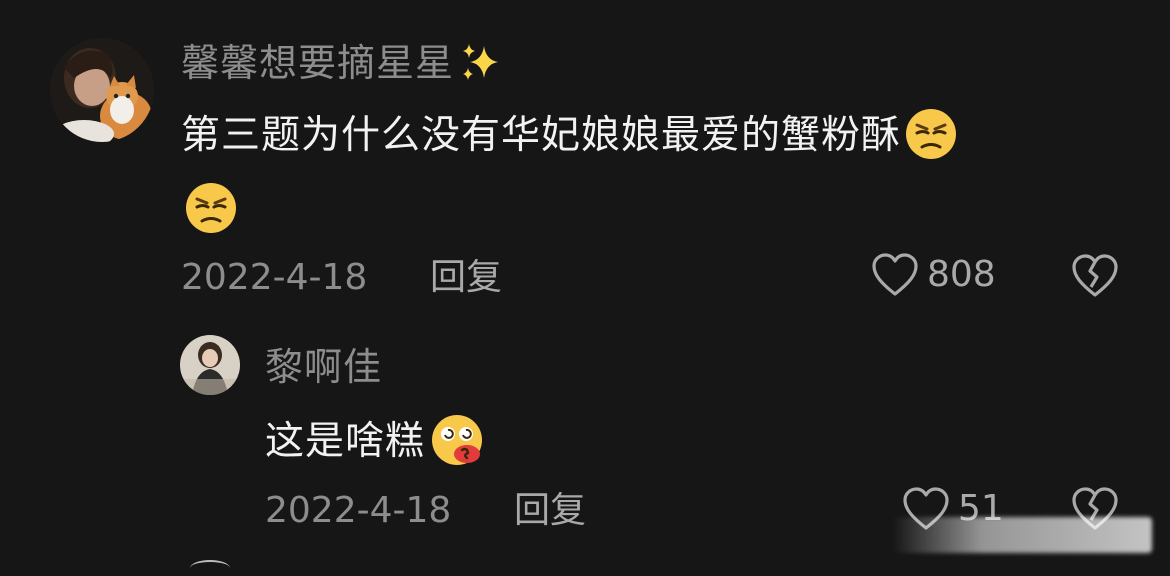 The image size is (1170, 576). Describe the element at coordinates (1022, 535) in the screenshot. I see `watermark` at that location.